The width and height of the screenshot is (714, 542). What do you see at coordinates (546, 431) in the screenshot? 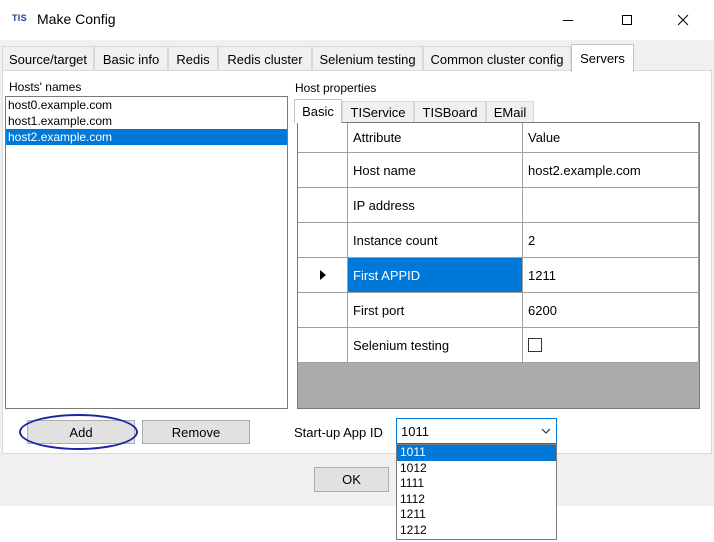
I see `chevron-down-icon` at bounding box center [546, 431].